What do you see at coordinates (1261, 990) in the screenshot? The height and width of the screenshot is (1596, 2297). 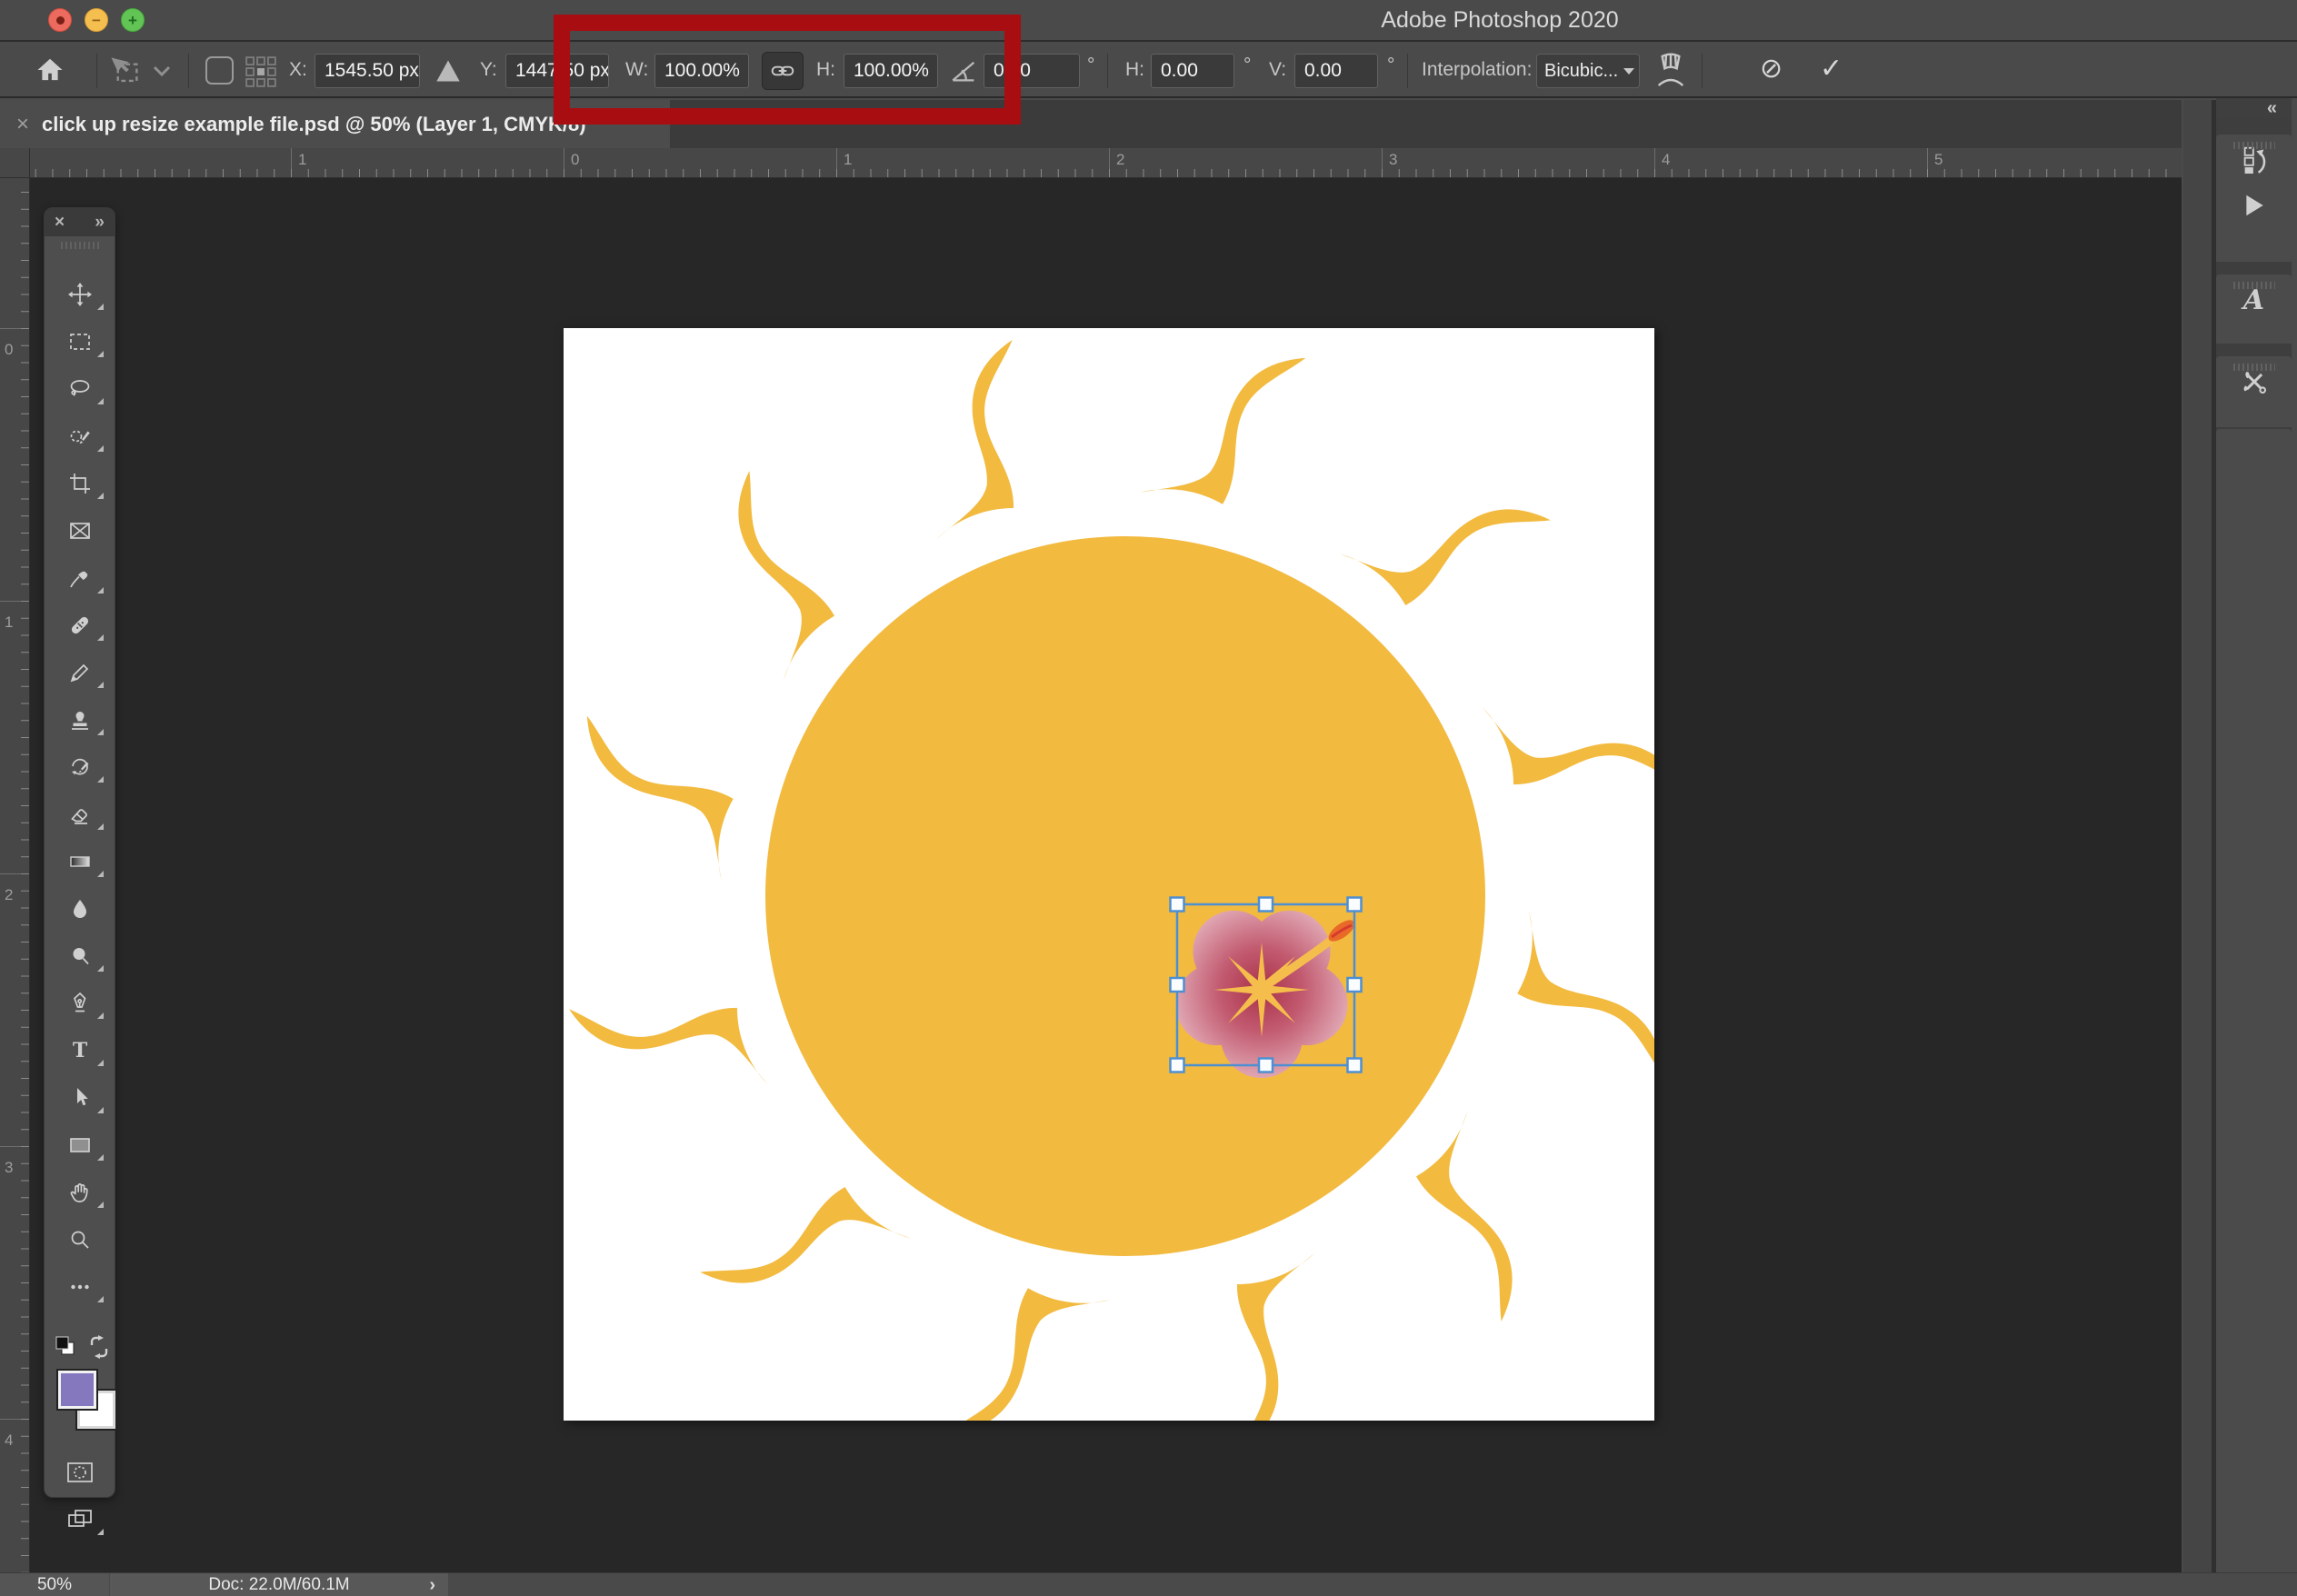 I see `stamen-burst` at bounding box center [1261, 990].